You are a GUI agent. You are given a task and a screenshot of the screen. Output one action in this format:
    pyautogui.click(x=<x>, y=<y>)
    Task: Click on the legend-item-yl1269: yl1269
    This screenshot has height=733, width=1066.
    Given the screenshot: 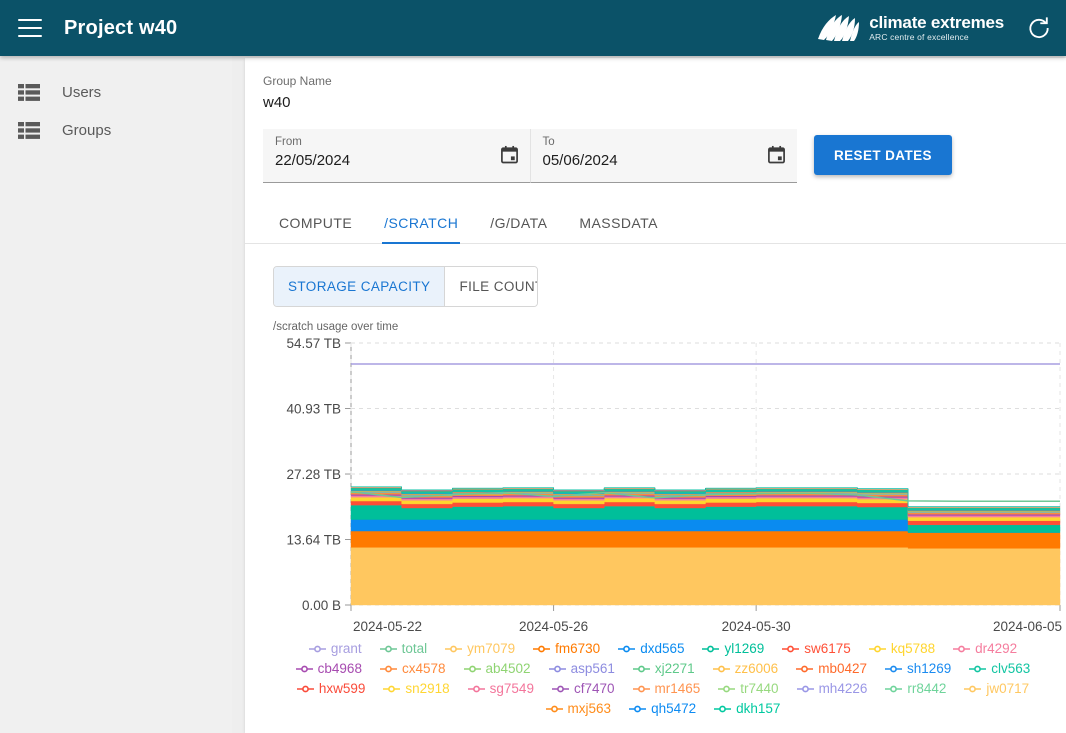 What is the action you would take?
    pyautogui.click(x=733, y=648)
    